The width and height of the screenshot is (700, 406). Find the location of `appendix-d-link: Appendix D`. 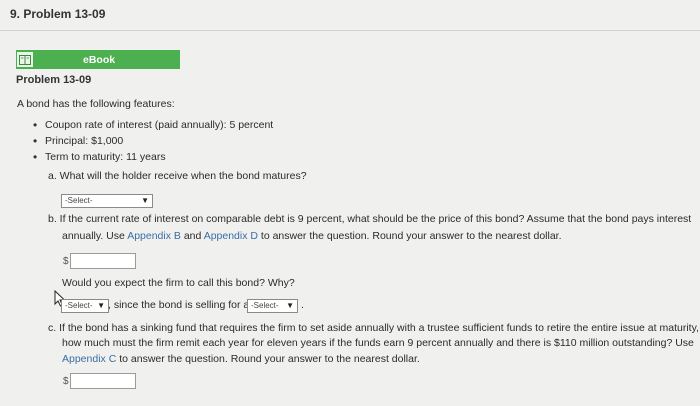

appendix-d-link: Appendix D is located at coordinates (231, 236).